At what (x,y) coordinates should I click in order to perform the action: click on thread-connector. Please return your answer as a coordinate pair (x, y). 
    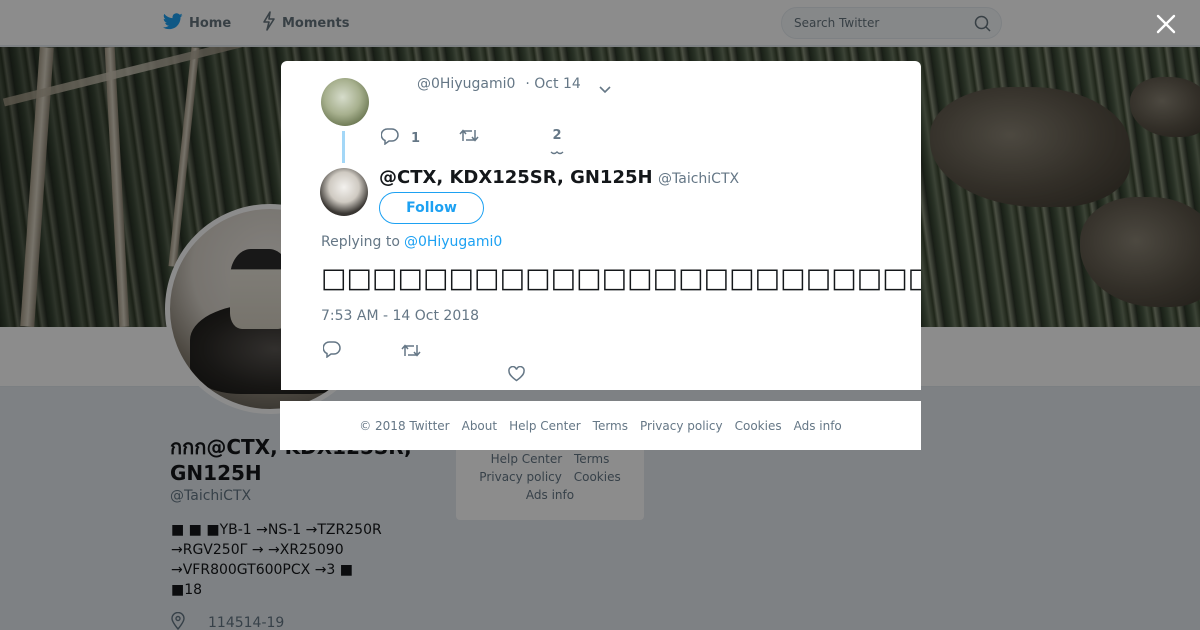
    Looking at the image, I should click on (343, 147).